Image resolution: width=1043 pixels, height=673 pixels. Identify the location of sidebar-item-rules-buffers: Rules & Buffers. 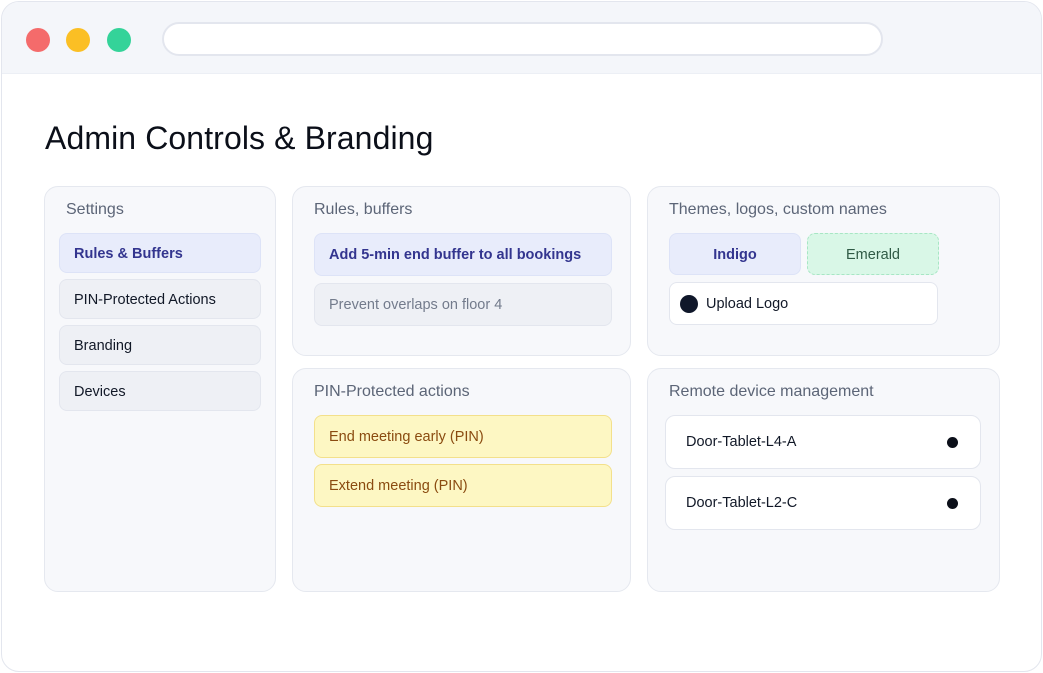
(160, 253).